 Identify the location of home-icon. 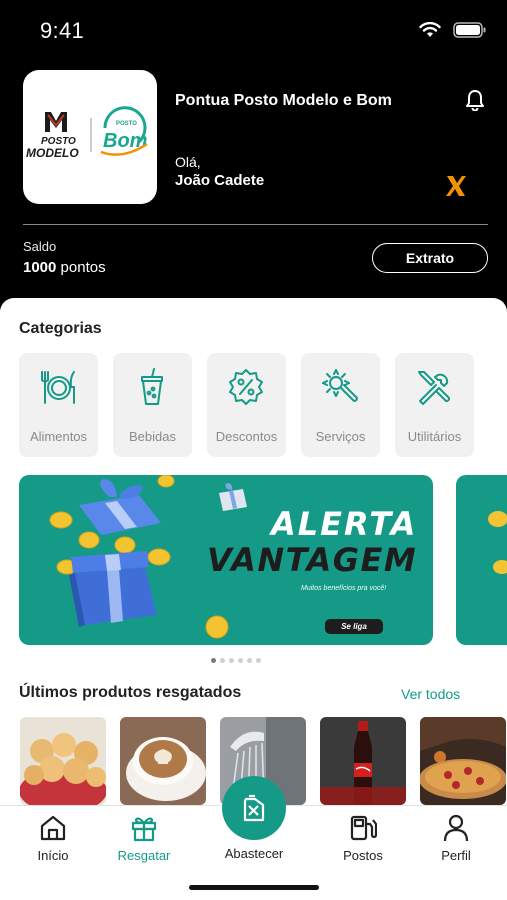
(53, 828).